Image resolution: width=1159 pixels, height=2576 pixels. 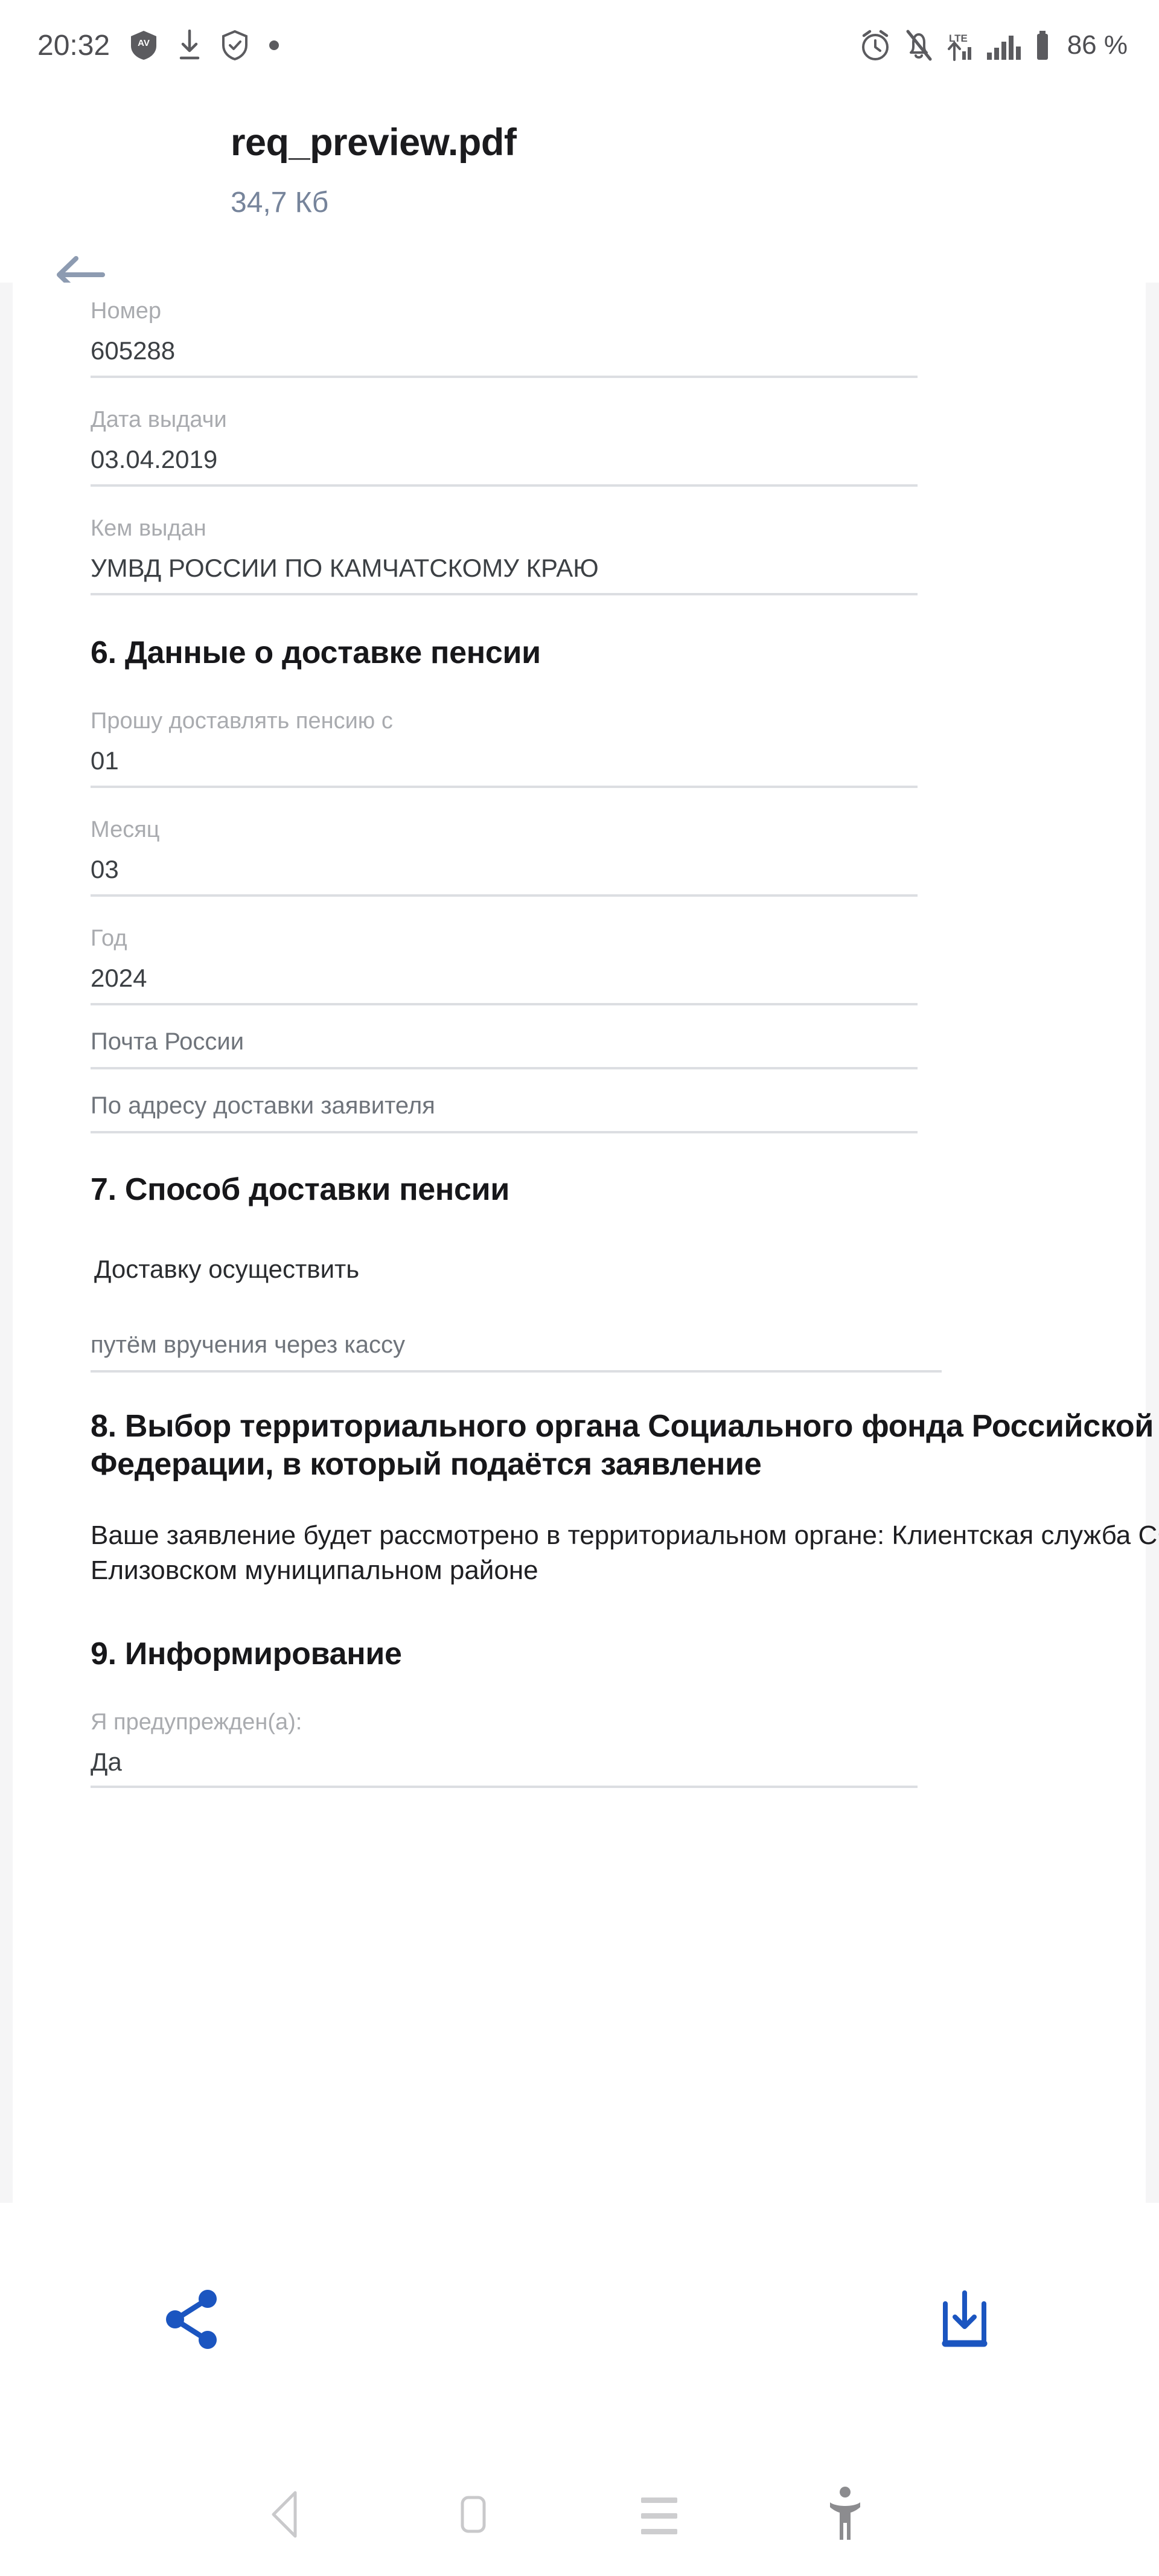 What do you see at coordinates (125, 830) in the screenshot?
I see `field-label: Месяц` at bounding box center [125, 830].